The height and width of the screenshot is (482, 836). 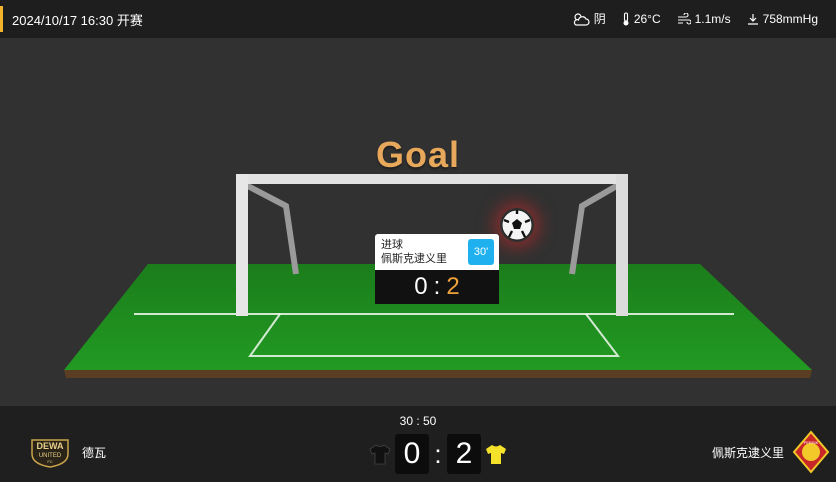 What do you see at coordinates (417, 154) in the screenshot?
I see `goal-title: Goal` at bounding box center [417, 154].